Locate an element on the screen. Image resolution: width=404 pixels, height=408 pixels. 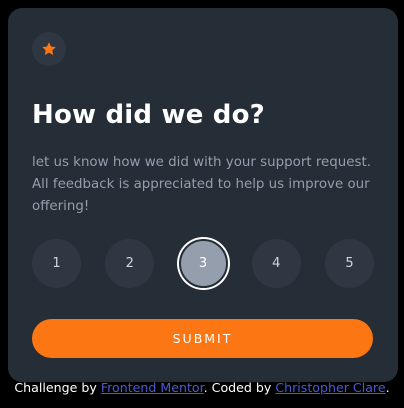
rating-option-5: 5 is located at coordinates (349, 263).